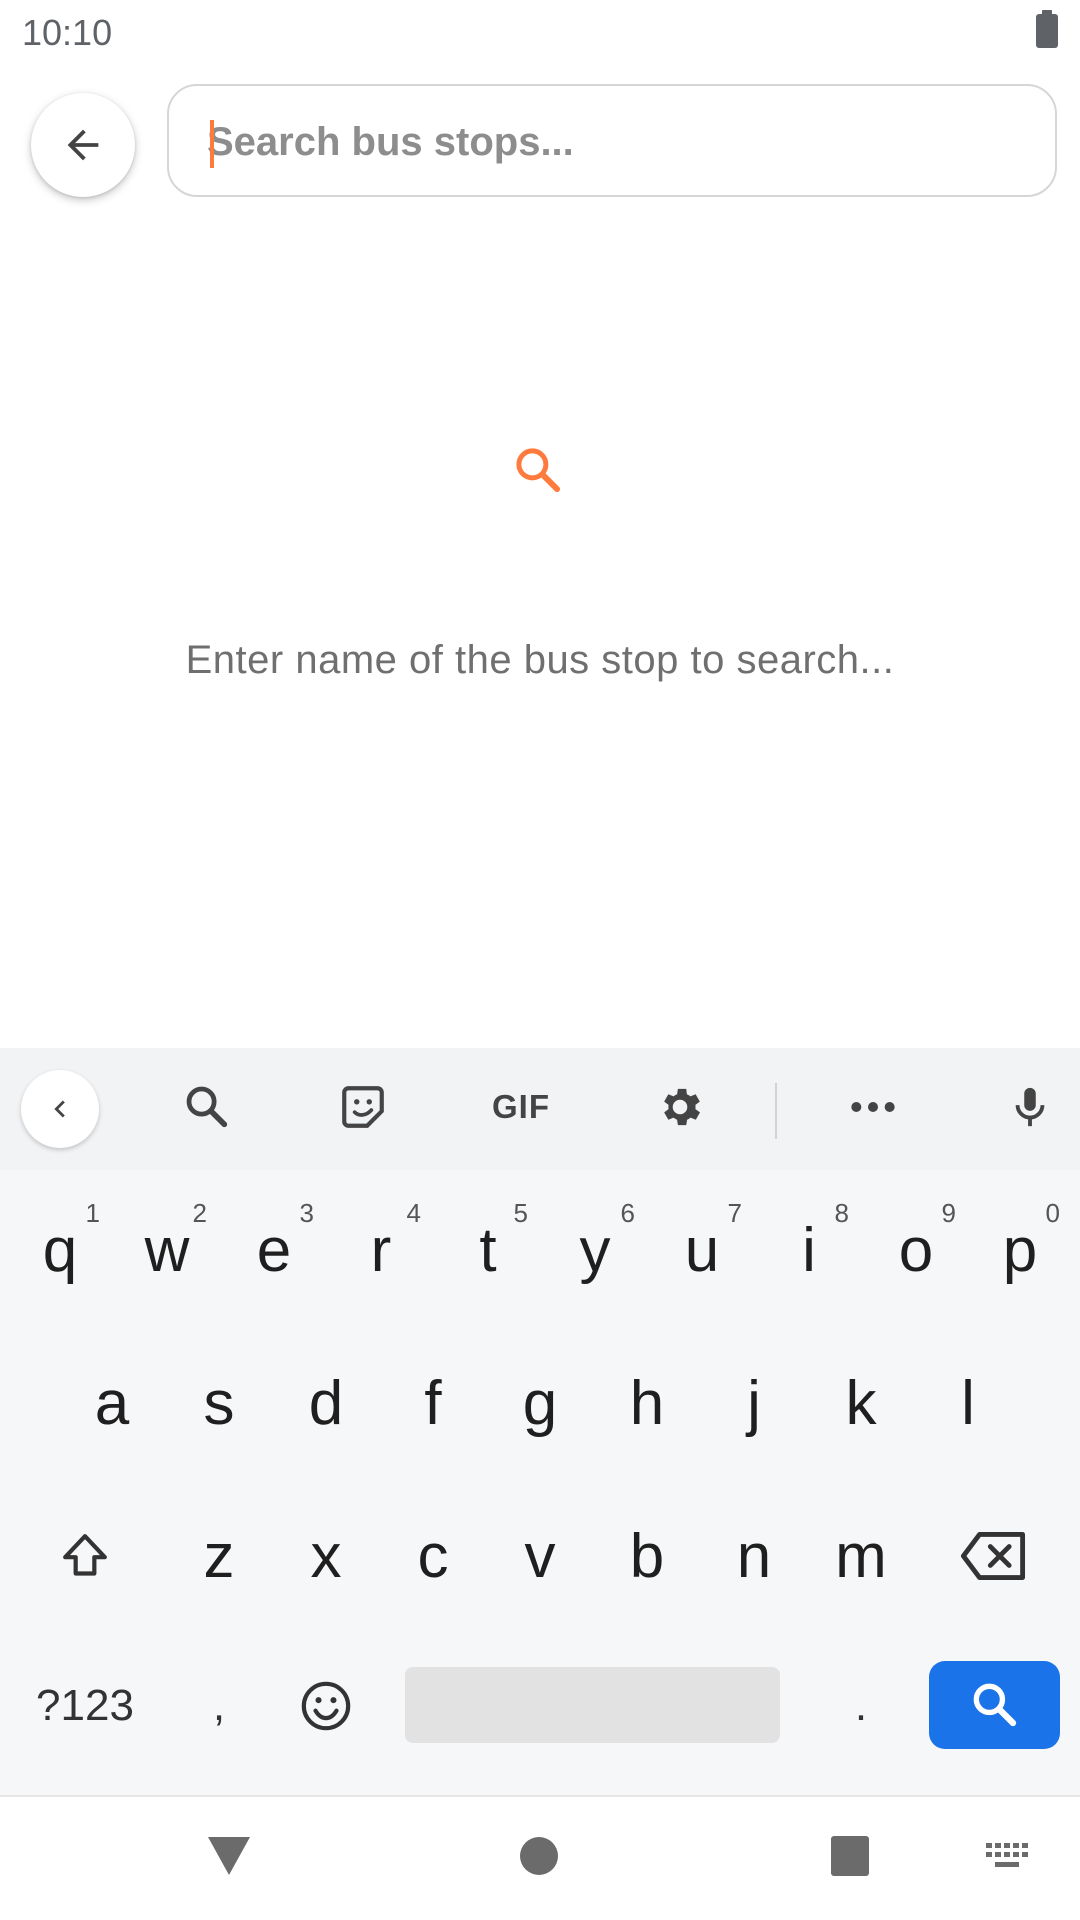  What do you see at coordinates (754, 1556) in the screenshot?
I see `key-n: n` at bounding box center [754, 1556].